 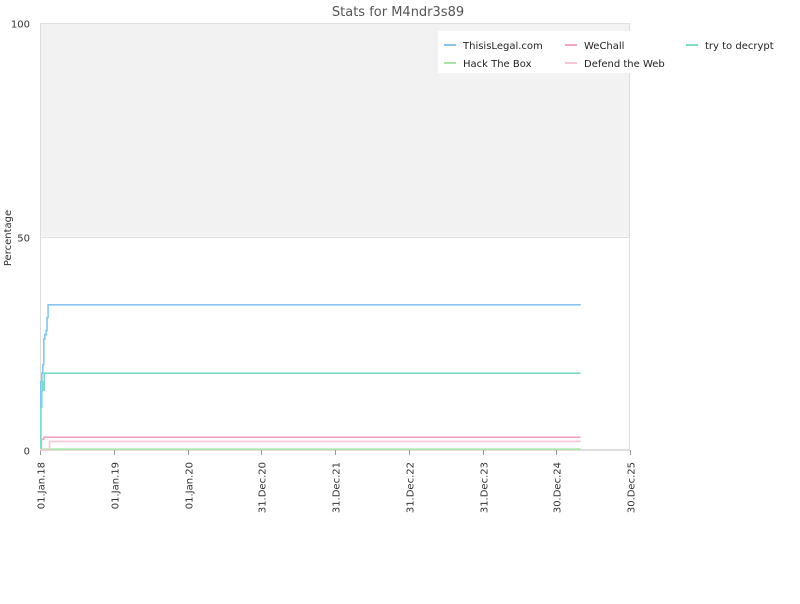 What do you see at coordinates (263, 487) in the screenshot?
I see `x-tick-label: 31.Dec.20` at bounding box center [263, 487].